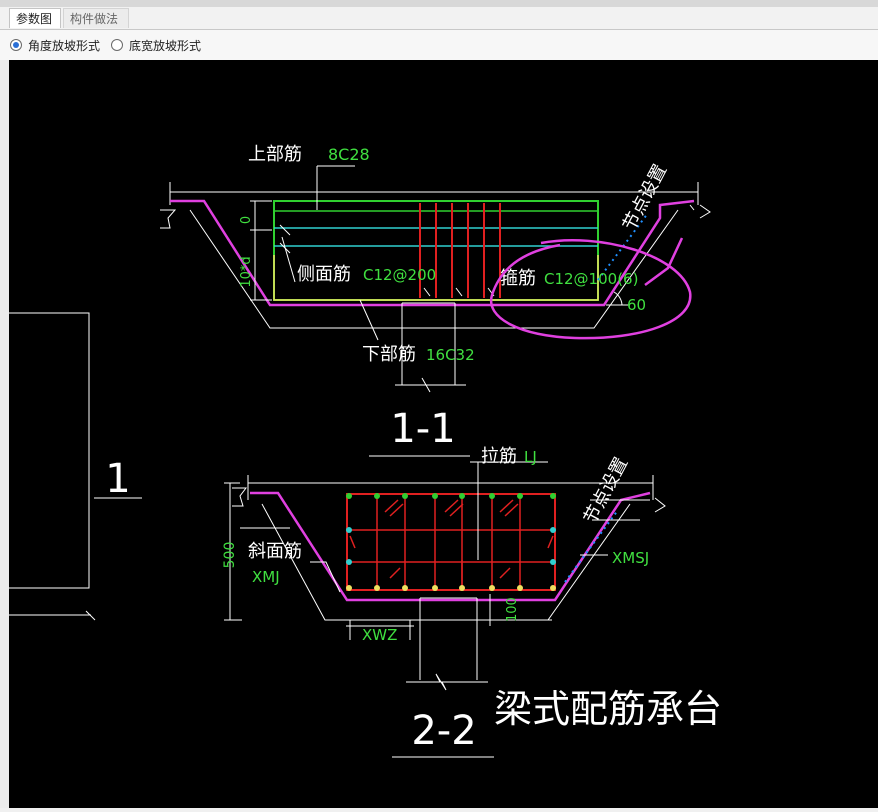 This screenshot has width=878, height=812. I want to click on radio-checked-icon, so click(16, 45).